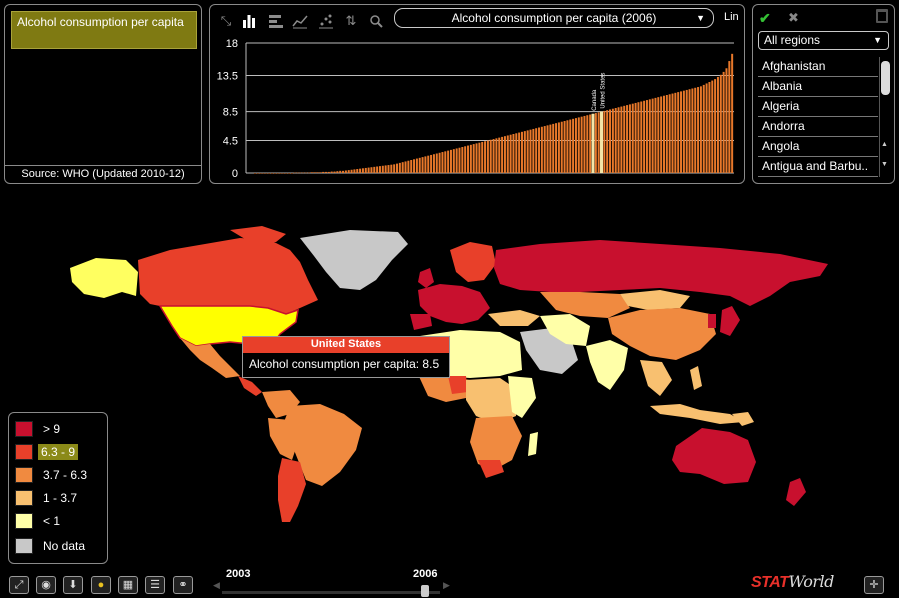  I want to click on list-item: Antigua and Barbu.., so click(818, 167).